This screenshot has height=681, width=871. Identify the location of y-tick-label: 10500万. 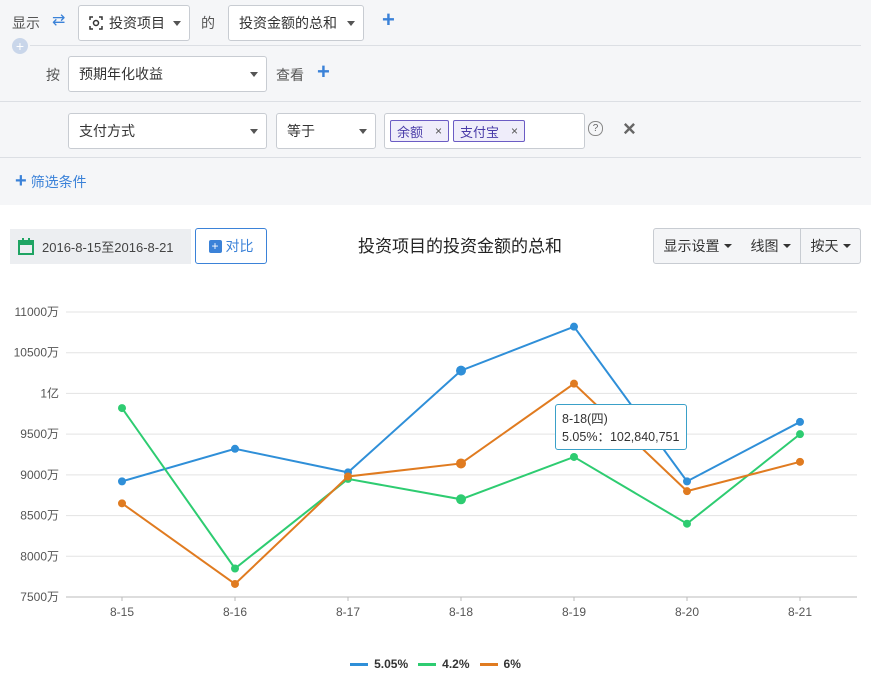
(36, 353).